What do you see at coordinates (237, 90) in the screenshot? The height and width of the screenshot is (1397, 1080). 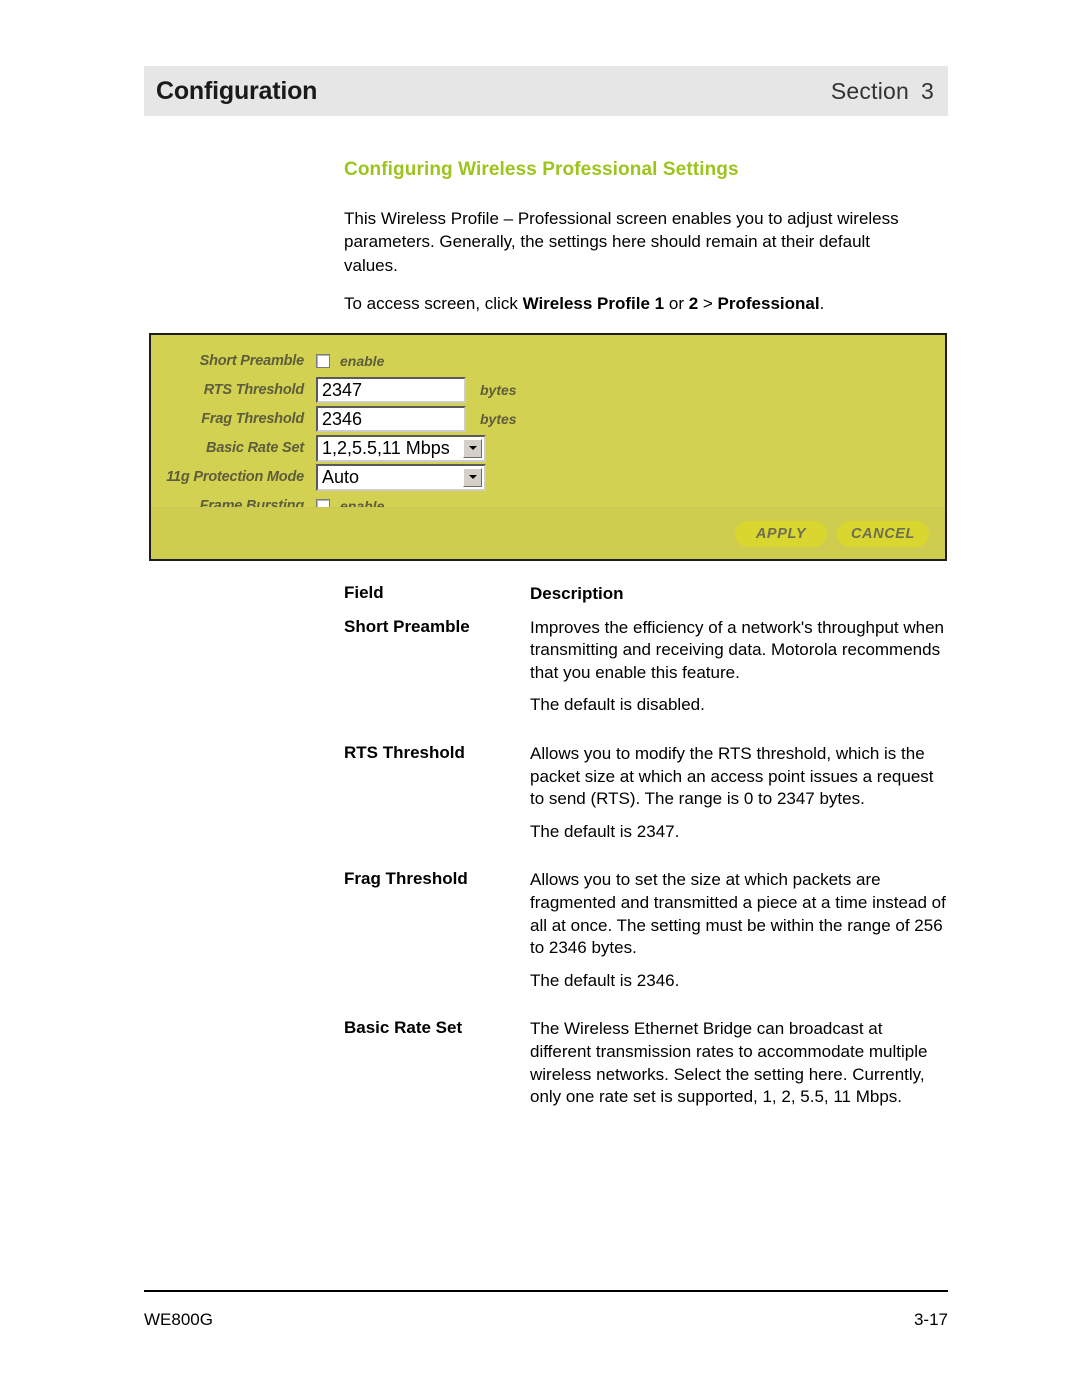 I see `page-title: Configuration` at bounding box center [237, 90].